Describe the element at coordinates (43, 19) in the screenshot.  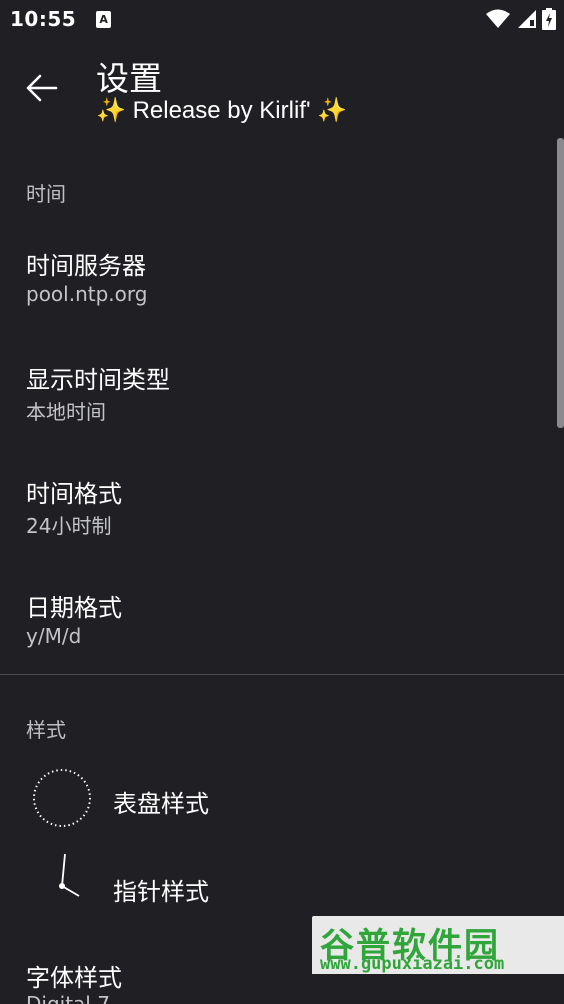
I see `status-time: 10:55` at that location.